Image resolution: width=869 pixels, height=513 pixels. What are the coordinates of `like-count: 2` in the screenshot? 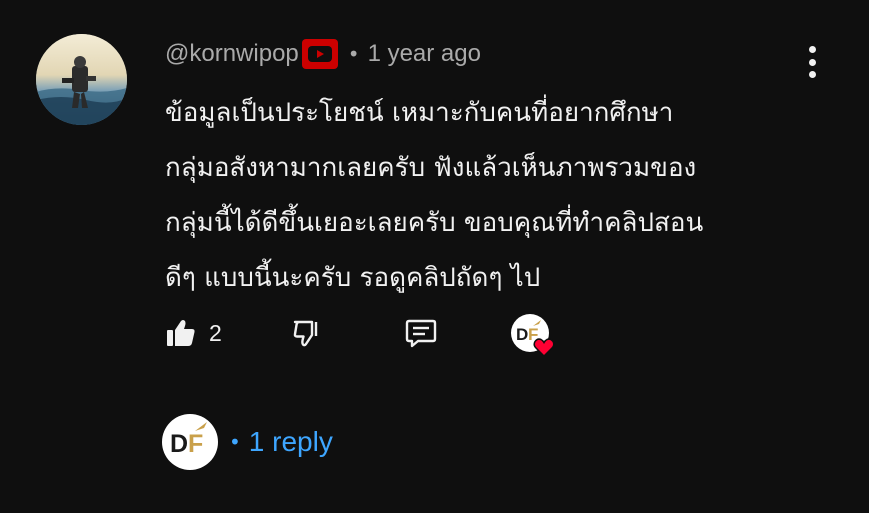 It's located at (215, 332).